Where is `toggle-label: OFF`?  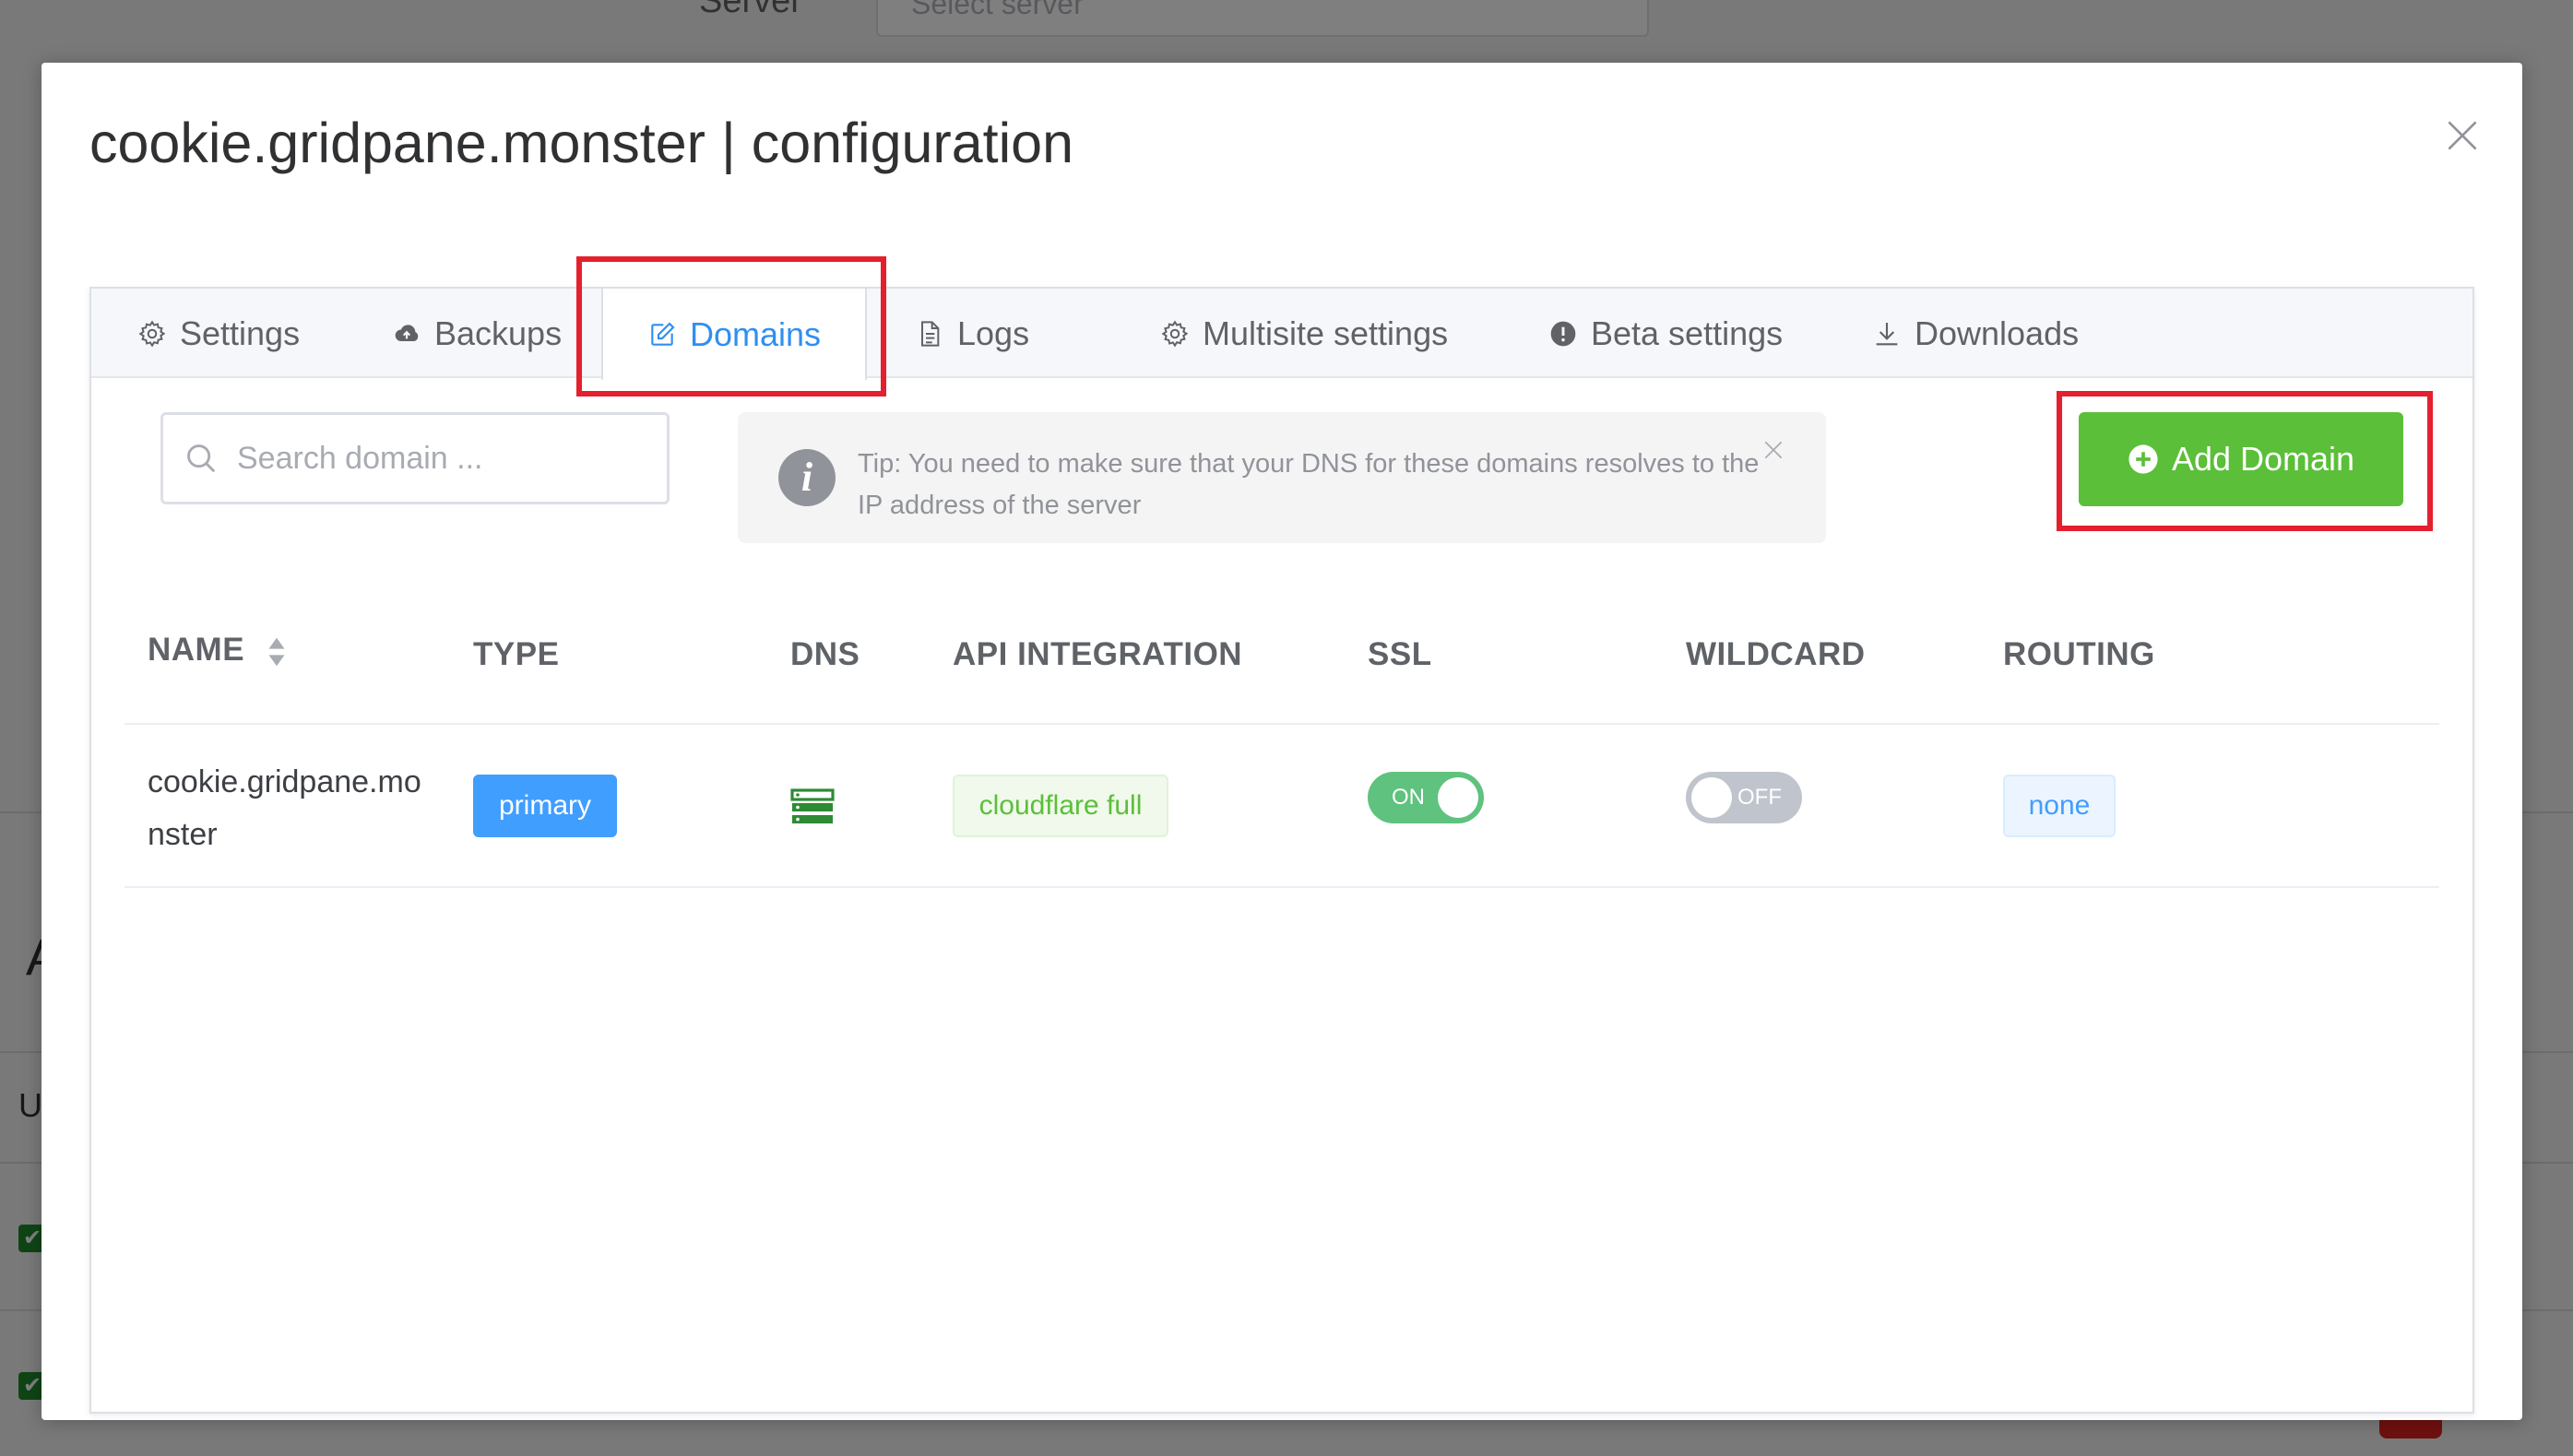
toggle-label: OFF is located at coordinates (1759, 797).